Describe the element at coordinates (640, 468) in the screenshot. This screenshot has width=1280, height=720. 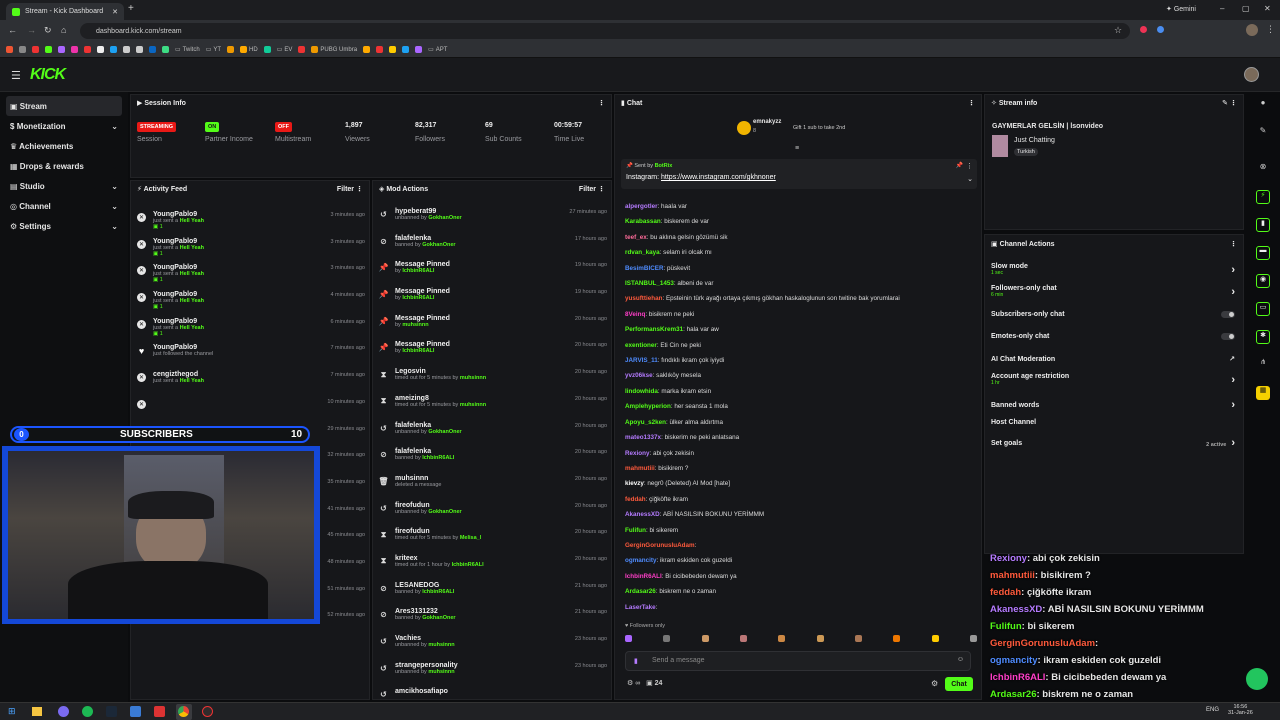
I see `chat-username: mahmutiii` at that location.